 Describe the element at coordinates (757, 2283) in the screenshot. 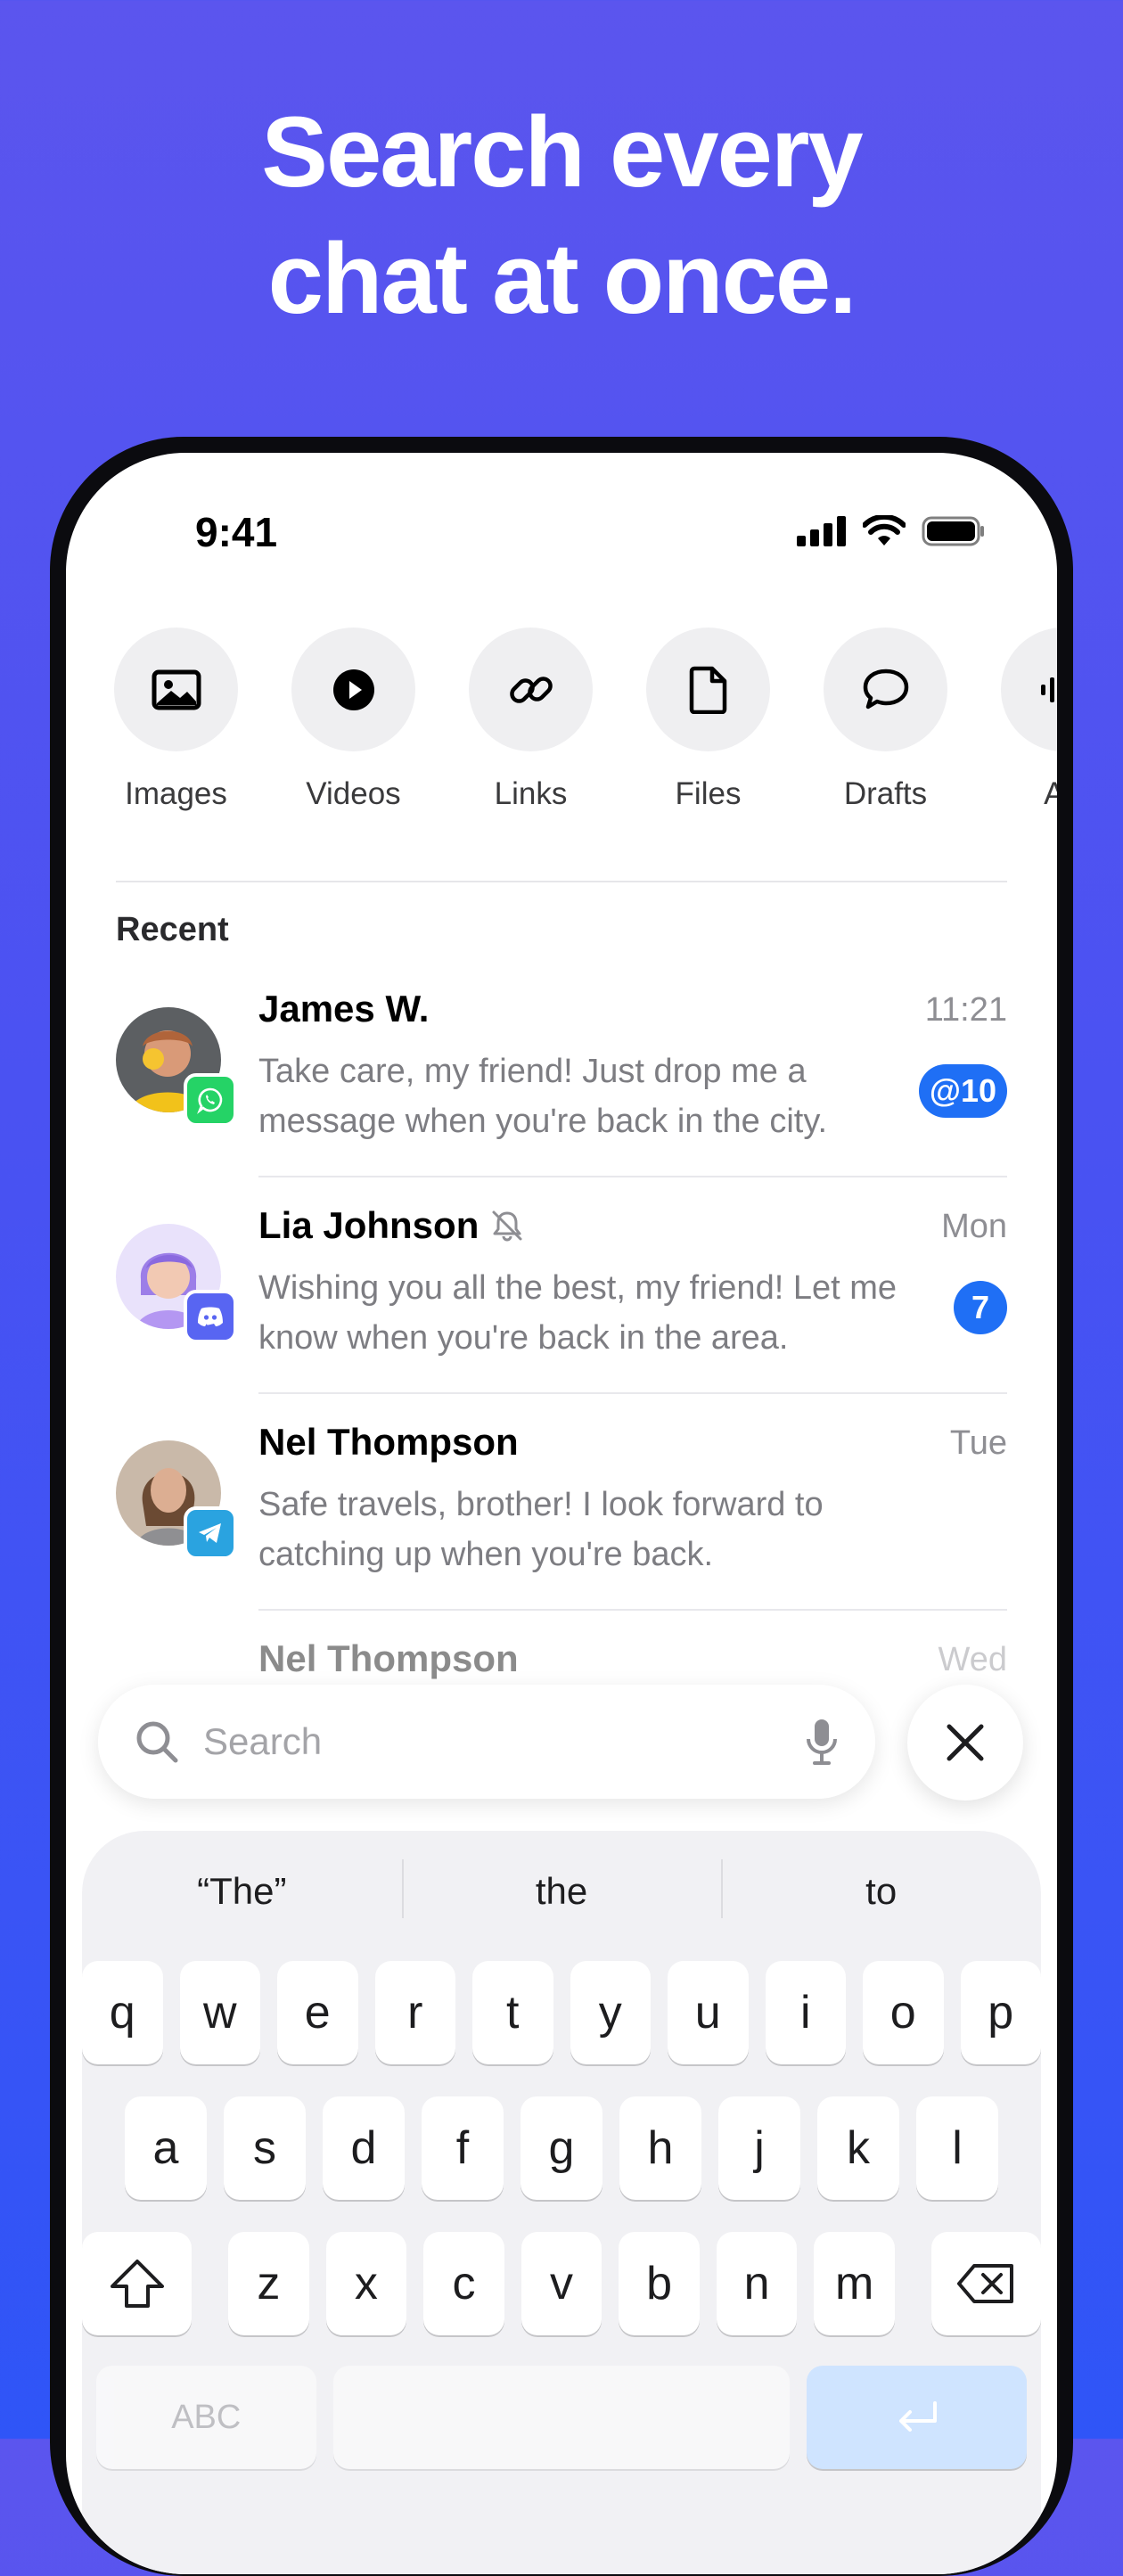

I see `key-n: n` at that location.